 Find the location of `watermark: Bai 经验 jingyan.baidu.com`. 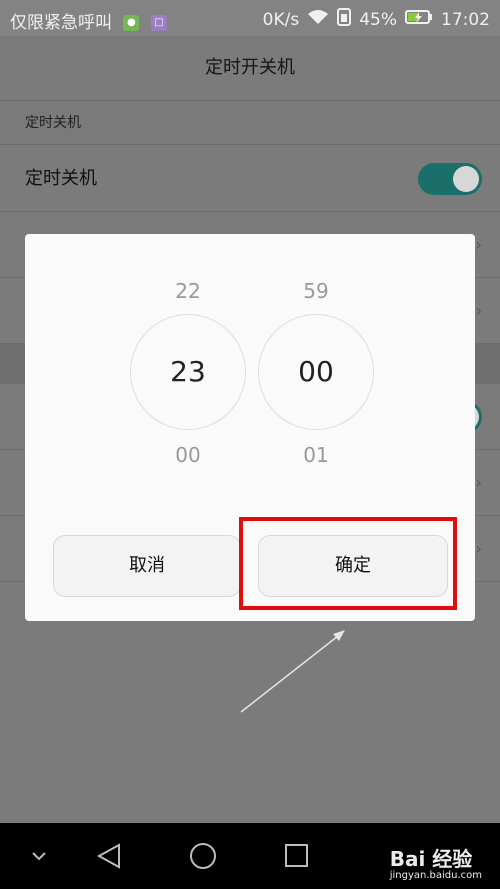

watermark: Bai 经验 jingyan.baidu.com is located at coordinates (436, 862).